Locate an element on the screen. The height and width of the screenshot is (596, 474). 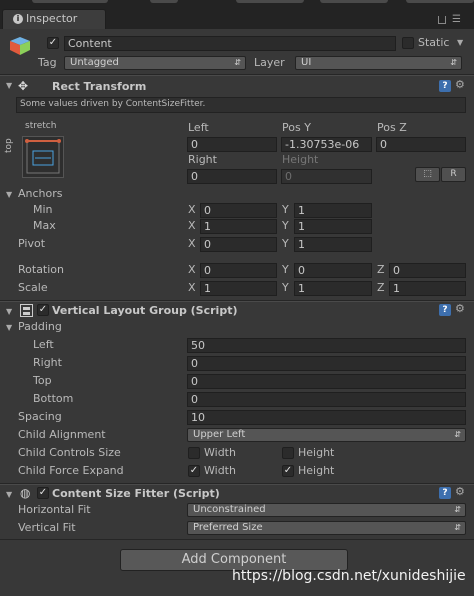
child-alignment-dropdown: Upper Left ⇵ is located at coordinates (326, 435).